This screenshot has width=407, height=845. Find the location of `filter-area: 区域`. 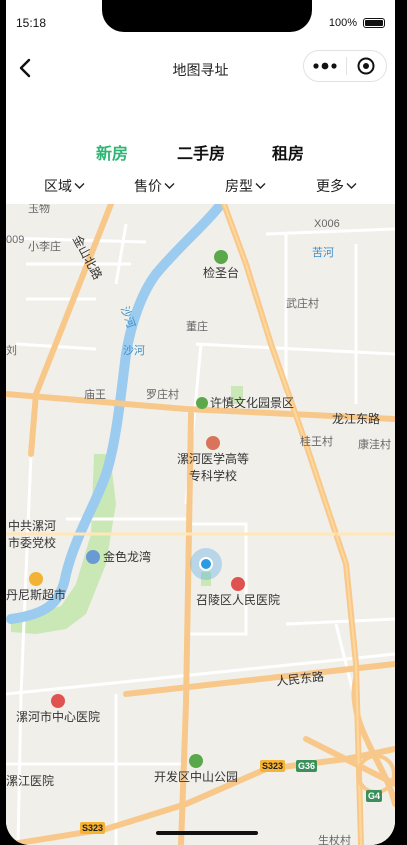

filter-area: 区域 is located at coordinates (64, 186).